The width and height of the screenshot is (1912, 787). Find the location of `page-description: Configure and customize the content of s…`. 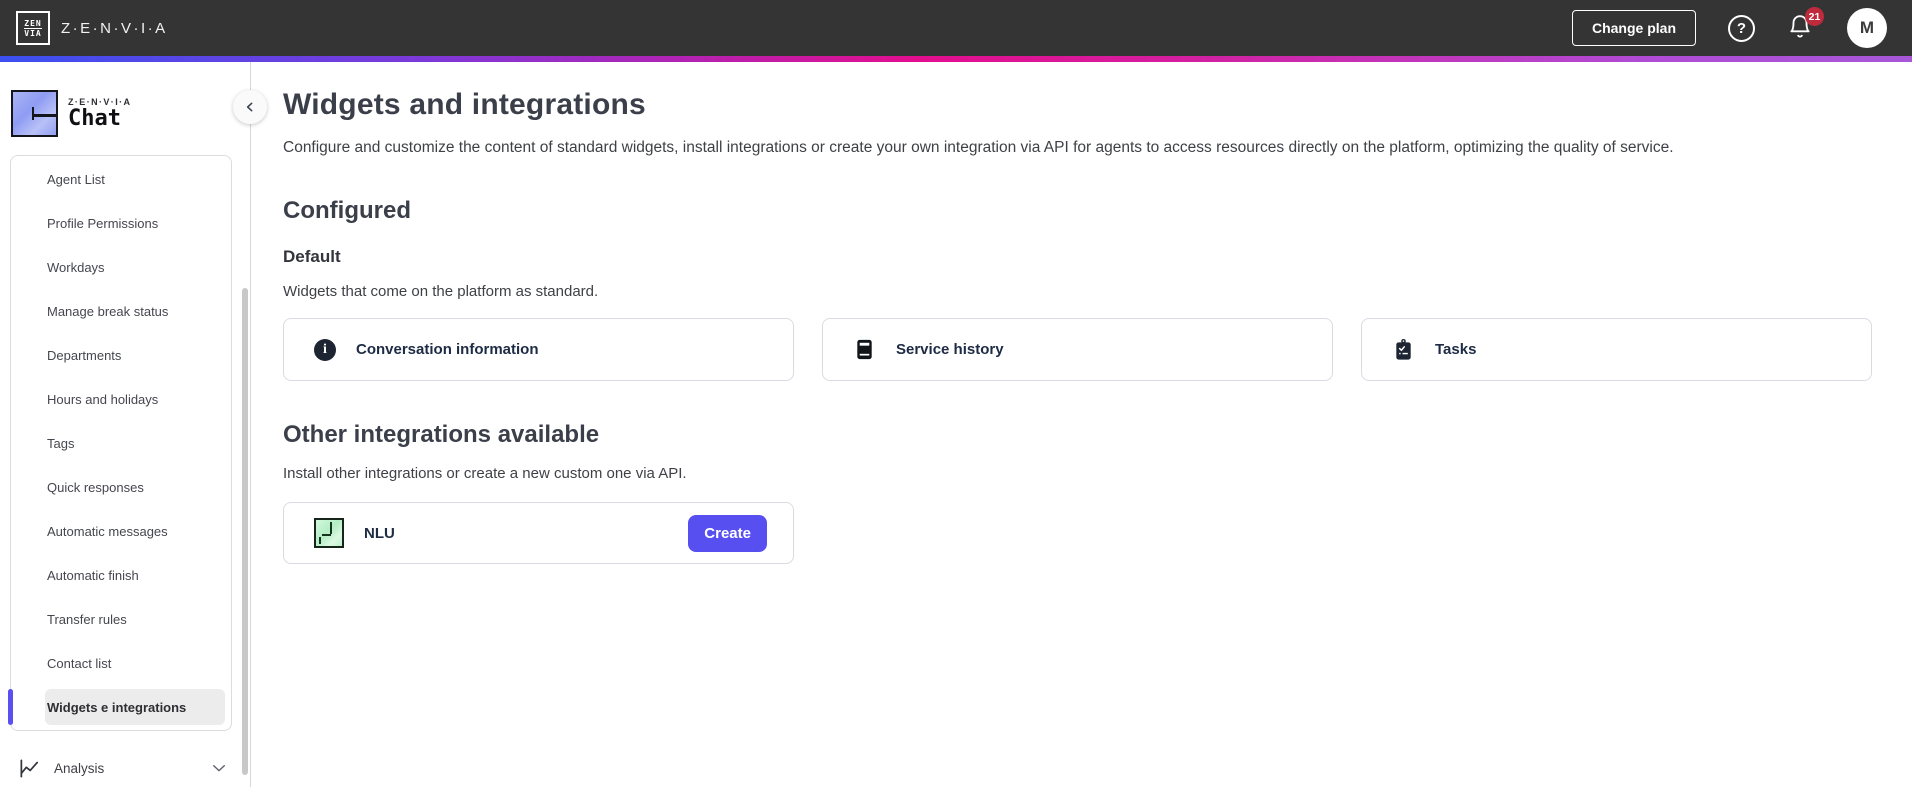

page-description: Configure and customize the content of s… is located at coordinates (978, 147).